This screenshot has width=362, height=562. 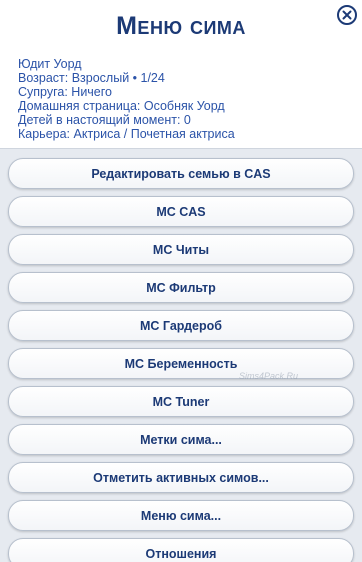 I want to click on dialog-title: Меню сима, so click(x=181, y=26).